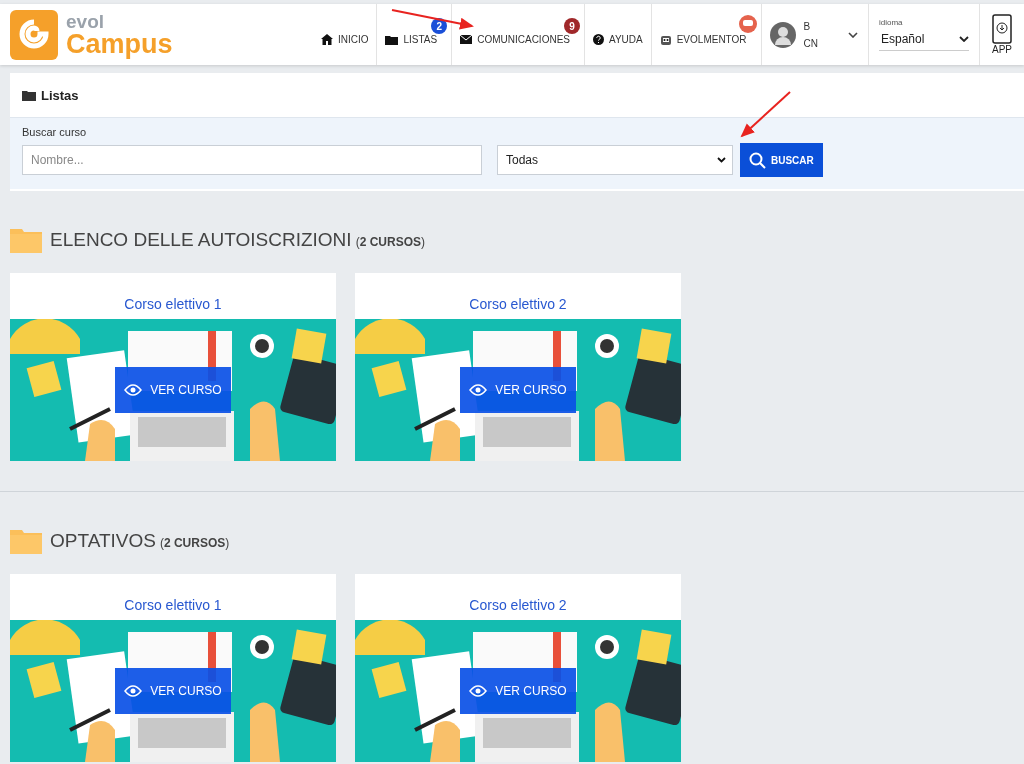 The width and height of the screenshot is (1024, 764). What do you see at coordinates (201, 240) in the screenshot?
I see `section-title: ELENCO DELLE AUTOISCRIZIONI` at bounding box center [201, 240].